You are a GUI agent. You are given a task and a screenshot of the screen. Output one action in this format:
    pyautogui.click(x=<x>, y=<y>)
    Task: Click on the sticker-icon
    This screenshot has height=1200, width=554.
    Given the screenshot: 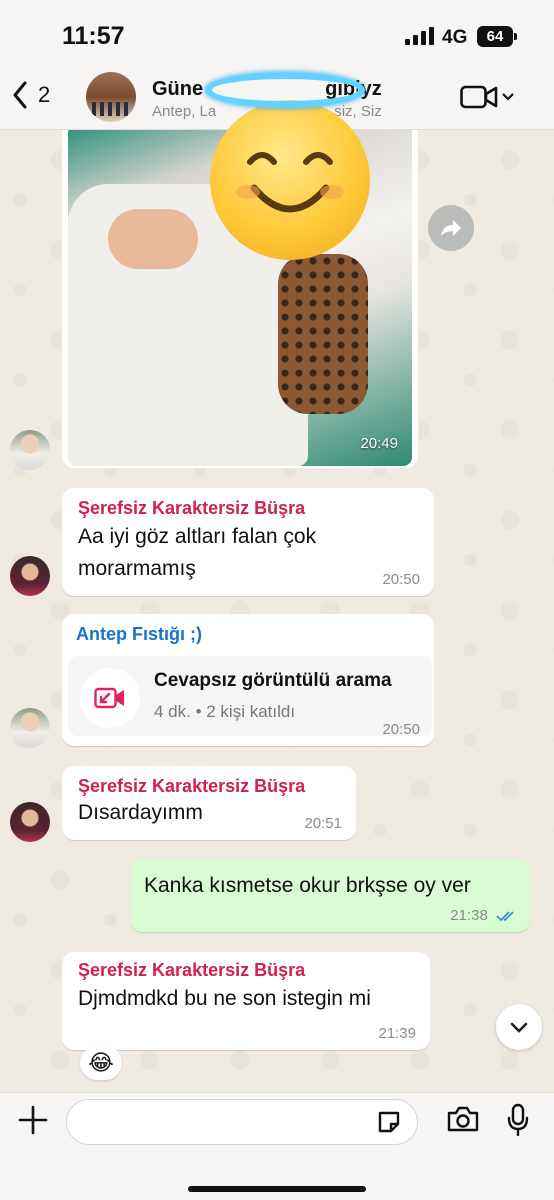 What is the action you would take?
    pyautogui.click(x=389, y=1122)
    